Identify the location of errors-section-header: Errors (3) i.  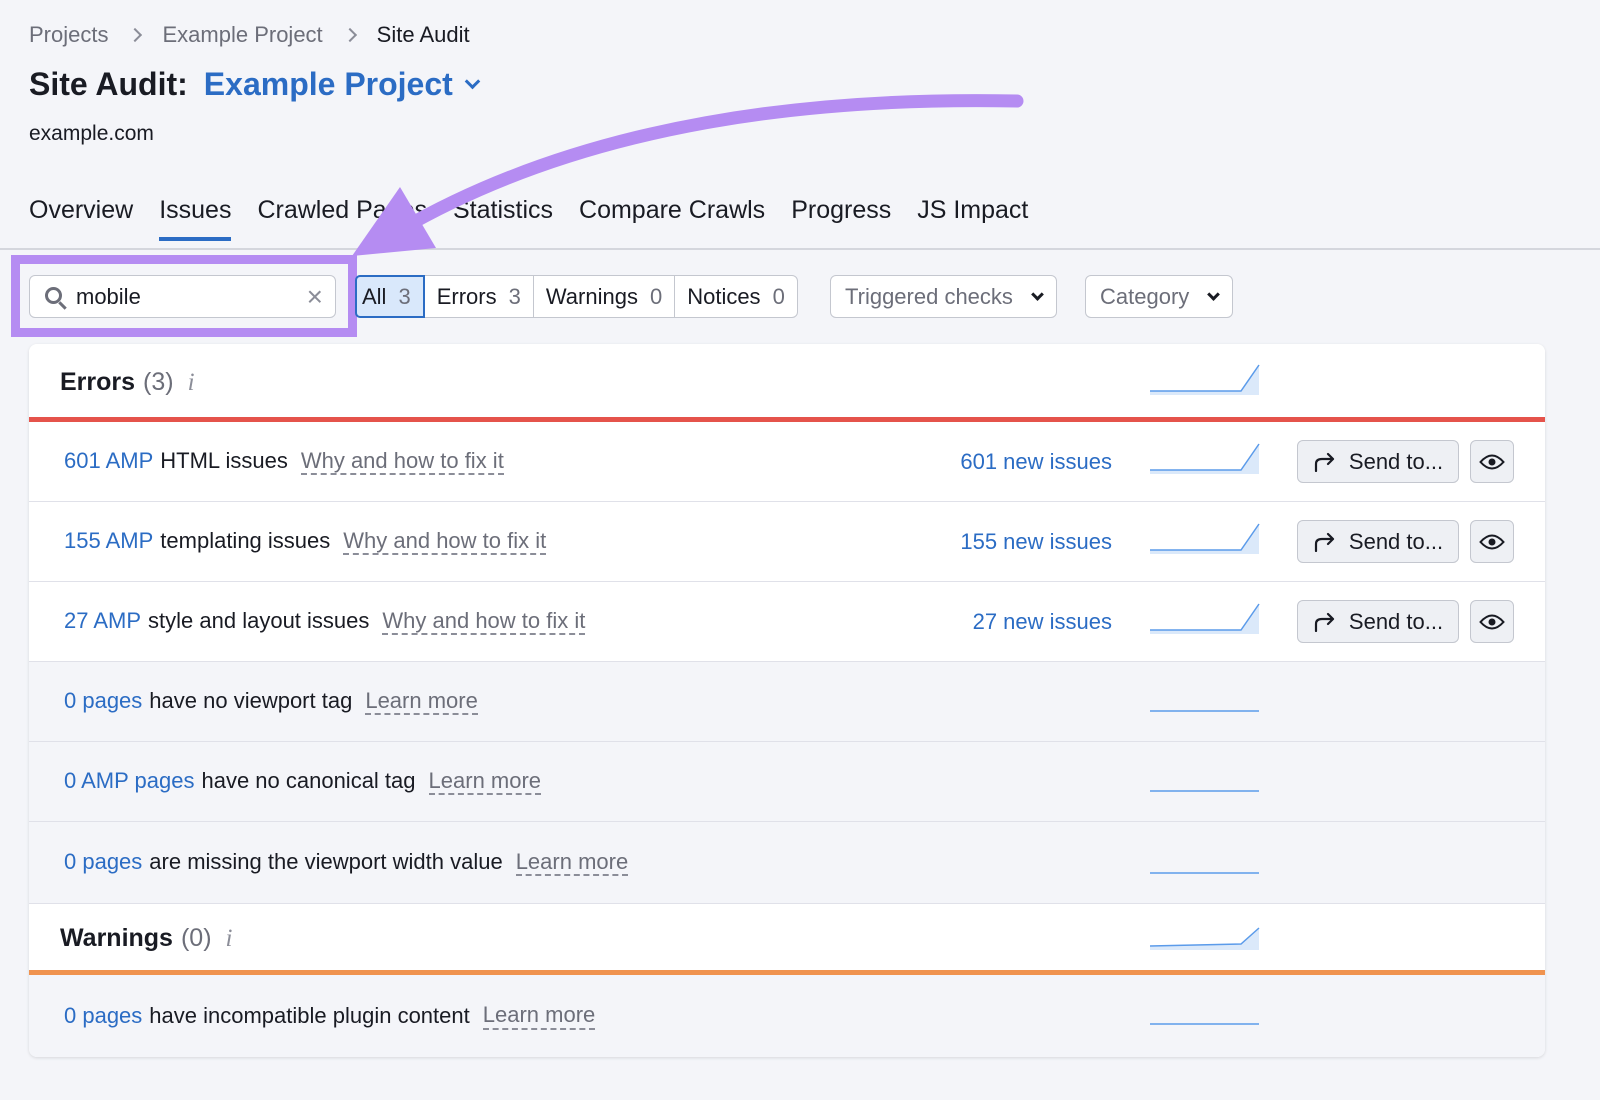
(787, 381).